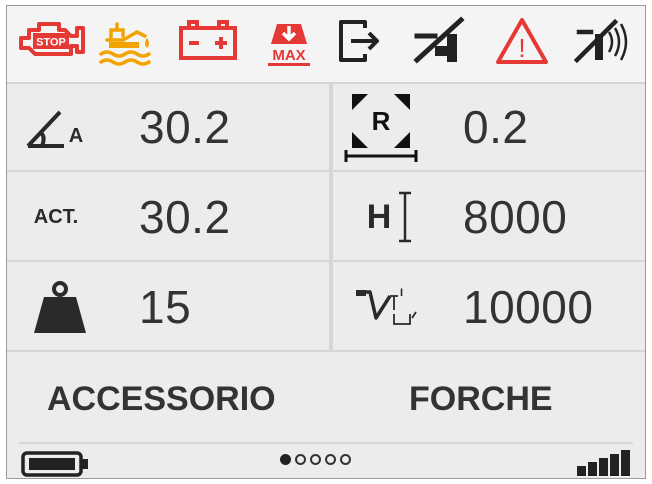  I want to click on height-icon: H, so click(390, 217).